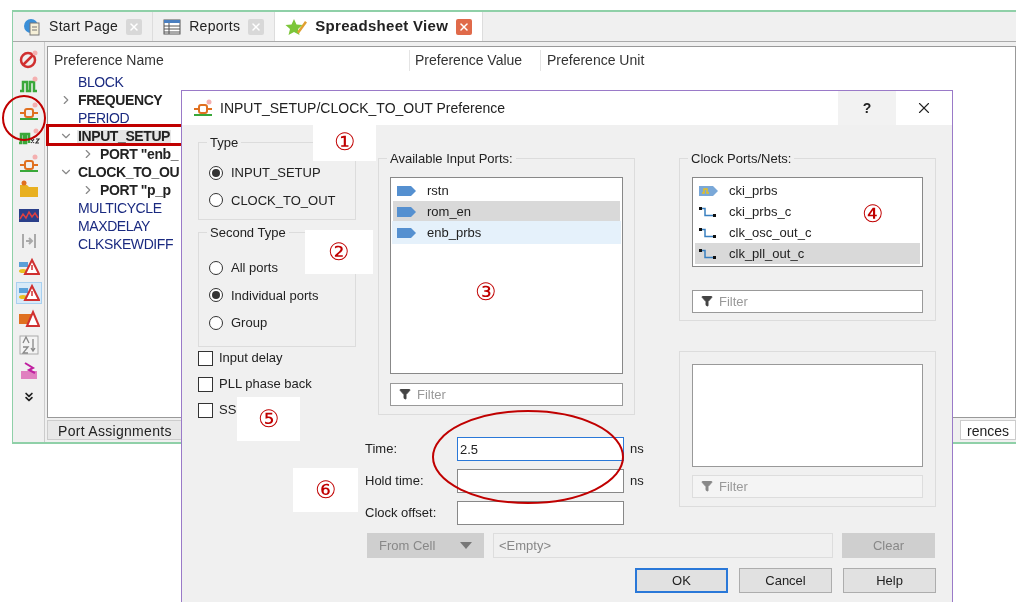 The height and width of the screenshot is (602, 1016). I want to click on globe-page-icon, so click(32, 26).